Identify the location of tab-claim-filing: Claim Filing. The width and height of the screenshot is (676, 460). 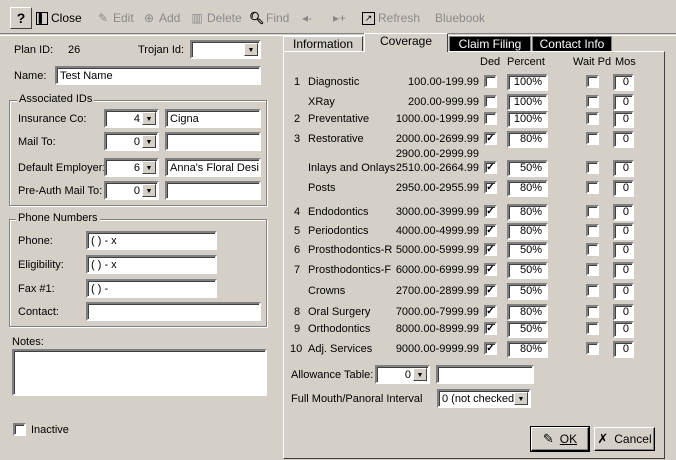
(490, 44).